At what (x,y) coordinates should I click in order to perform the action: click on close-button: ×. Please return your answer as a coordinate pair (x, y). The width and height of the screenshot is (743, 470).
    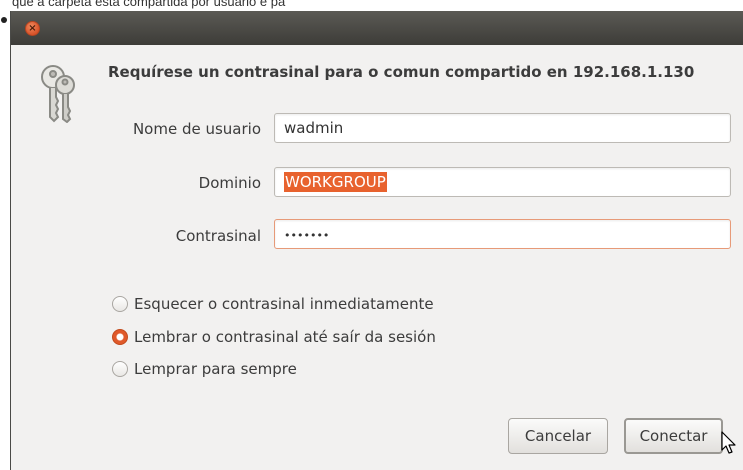
    Looking at the image, I should click on (32, 28).